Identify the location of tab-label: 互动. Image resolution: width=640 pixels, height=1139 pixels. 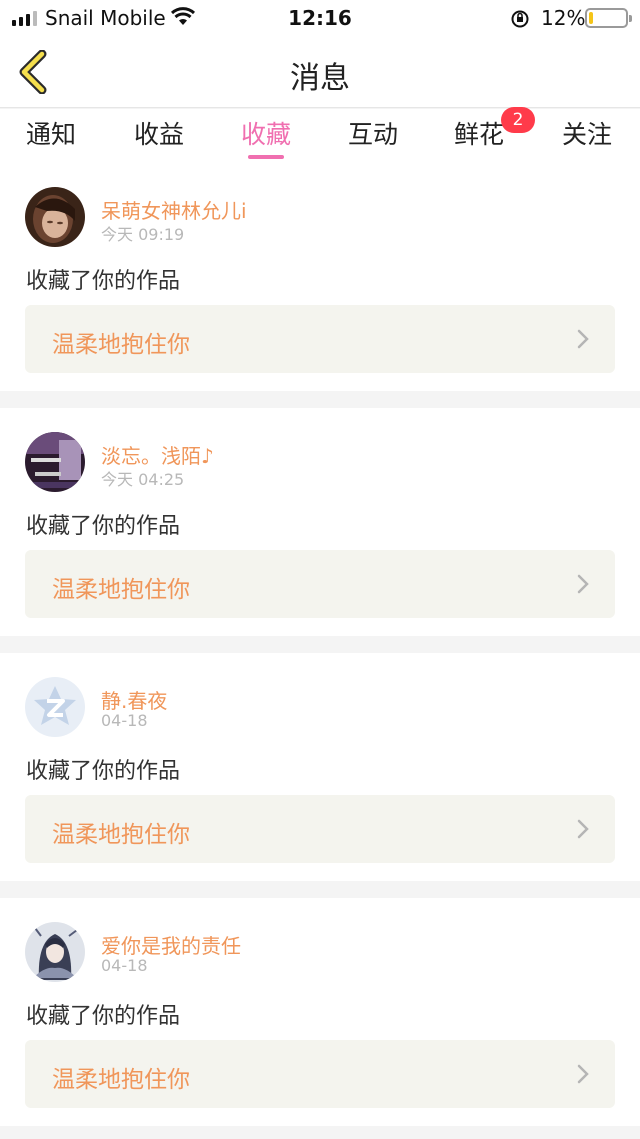
(373, 134).